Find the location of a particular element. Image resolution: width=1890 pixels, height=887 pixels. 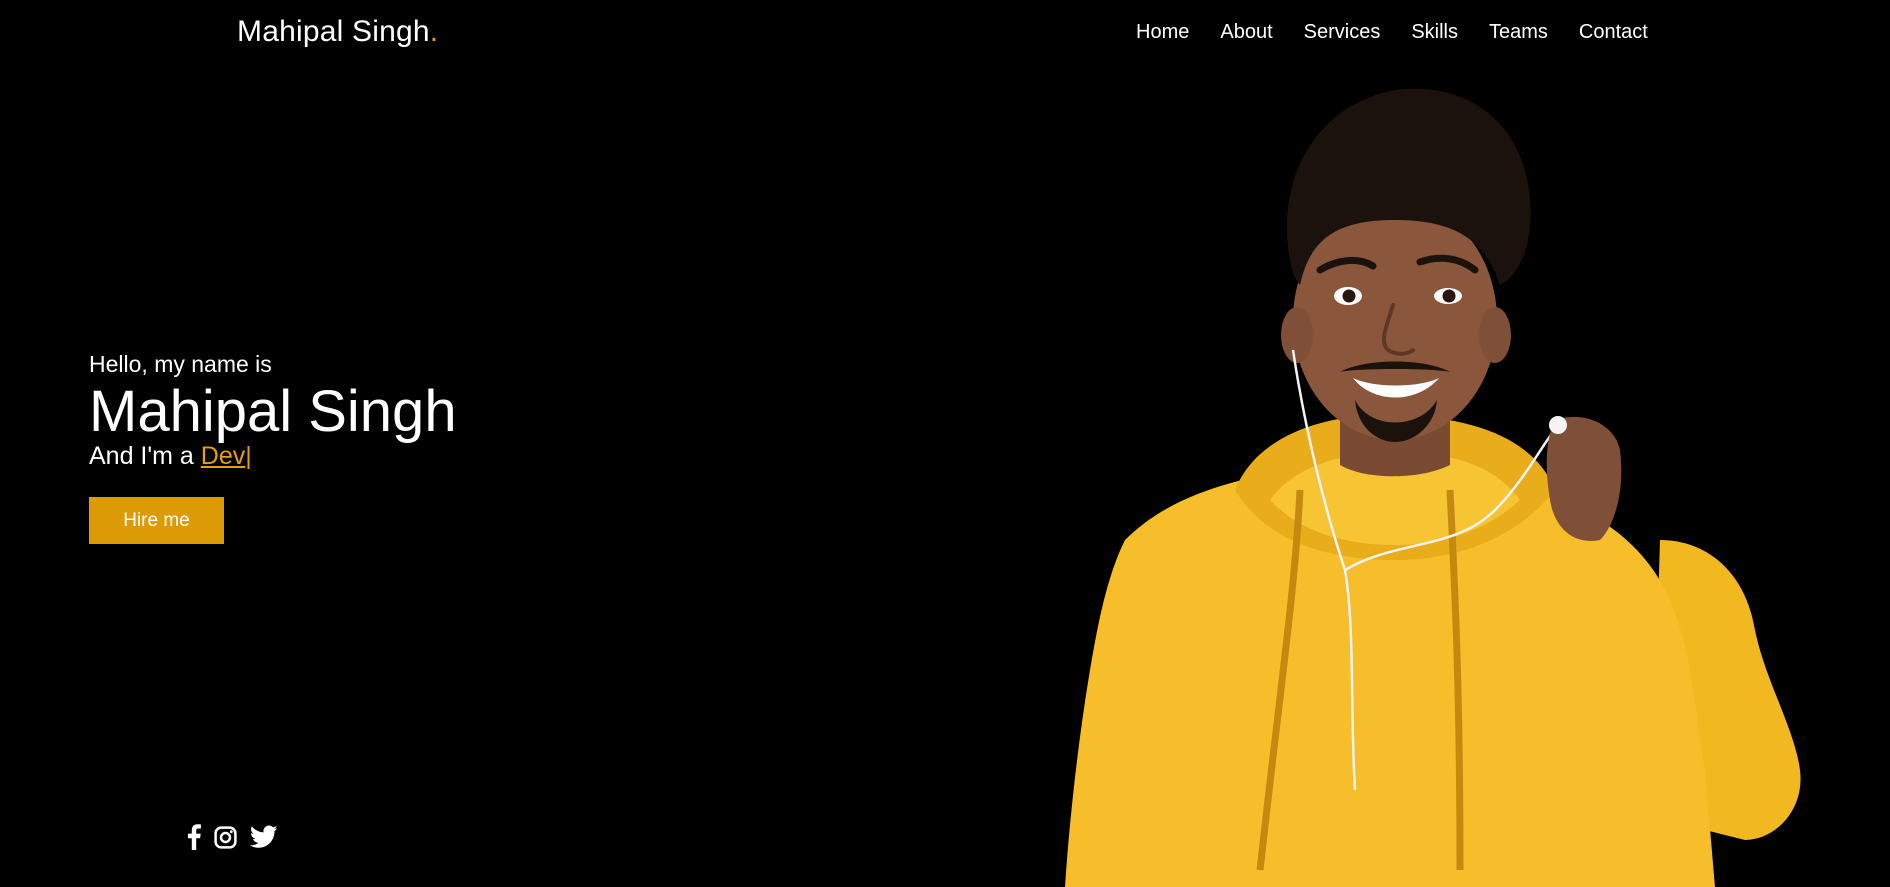

hire-me-button: Hire me is located at coordinates (156, 520).